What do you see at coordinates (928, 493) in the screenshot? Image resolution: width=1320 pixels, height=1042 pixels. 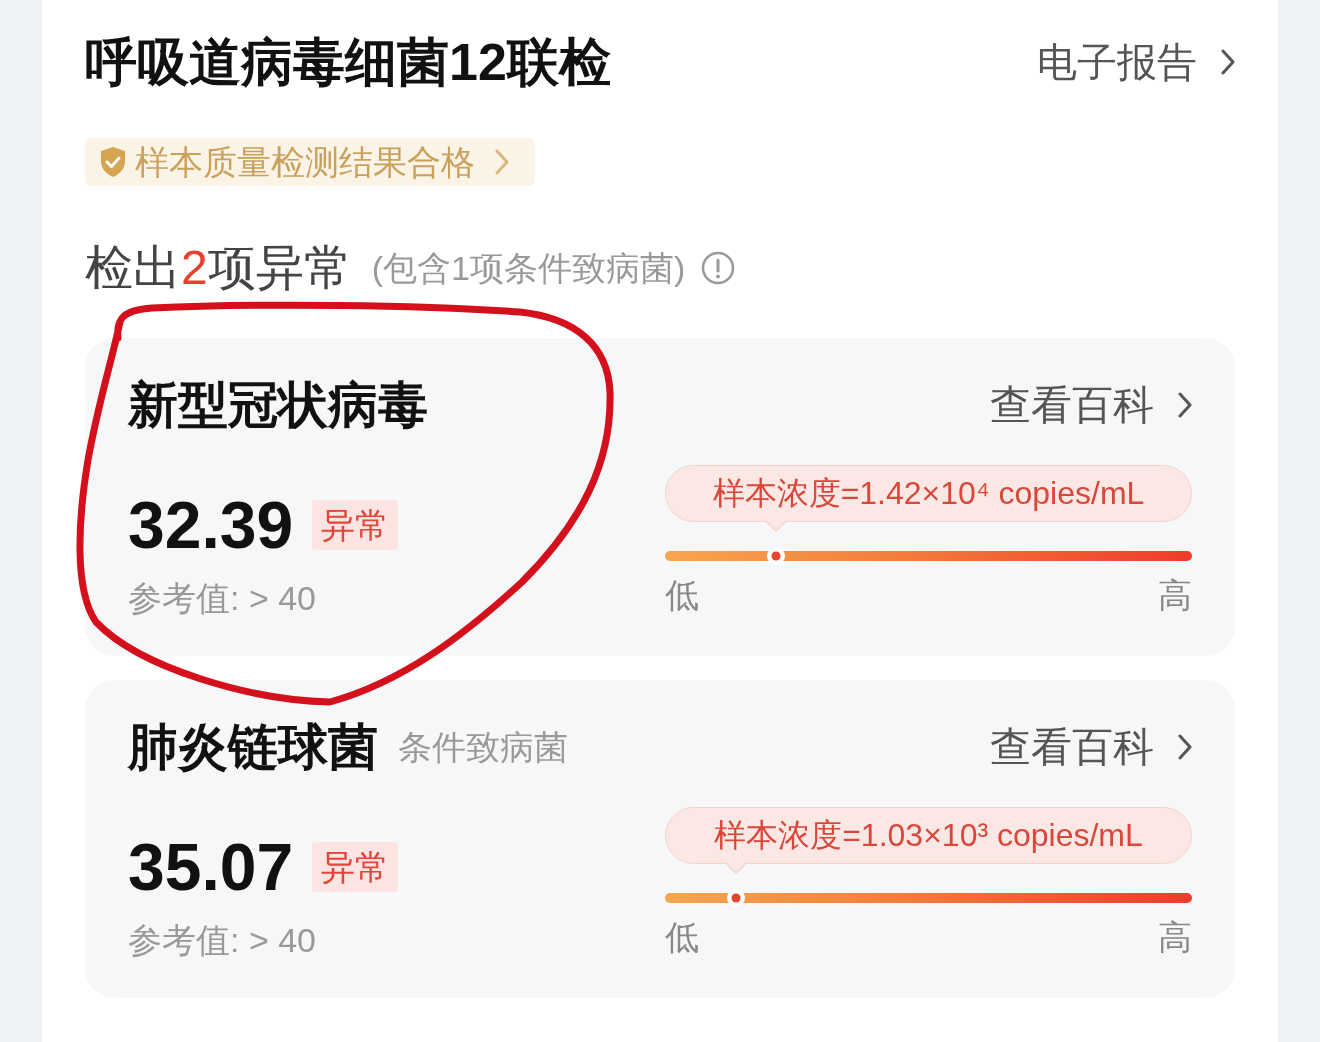 I see `concentration-label: 样本浓度=1.42×10⁴ copies/mL` at bounding box center [928, 493].